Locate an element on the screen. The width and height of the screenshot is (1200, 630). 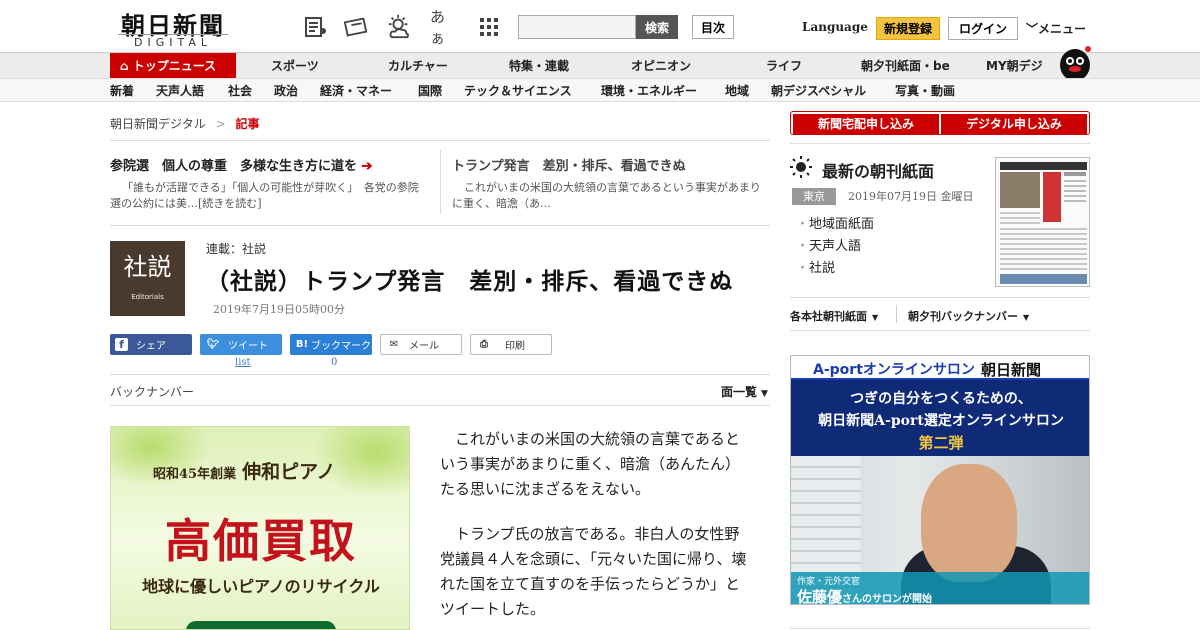
weather-icon is located at coordinates (399, 27).